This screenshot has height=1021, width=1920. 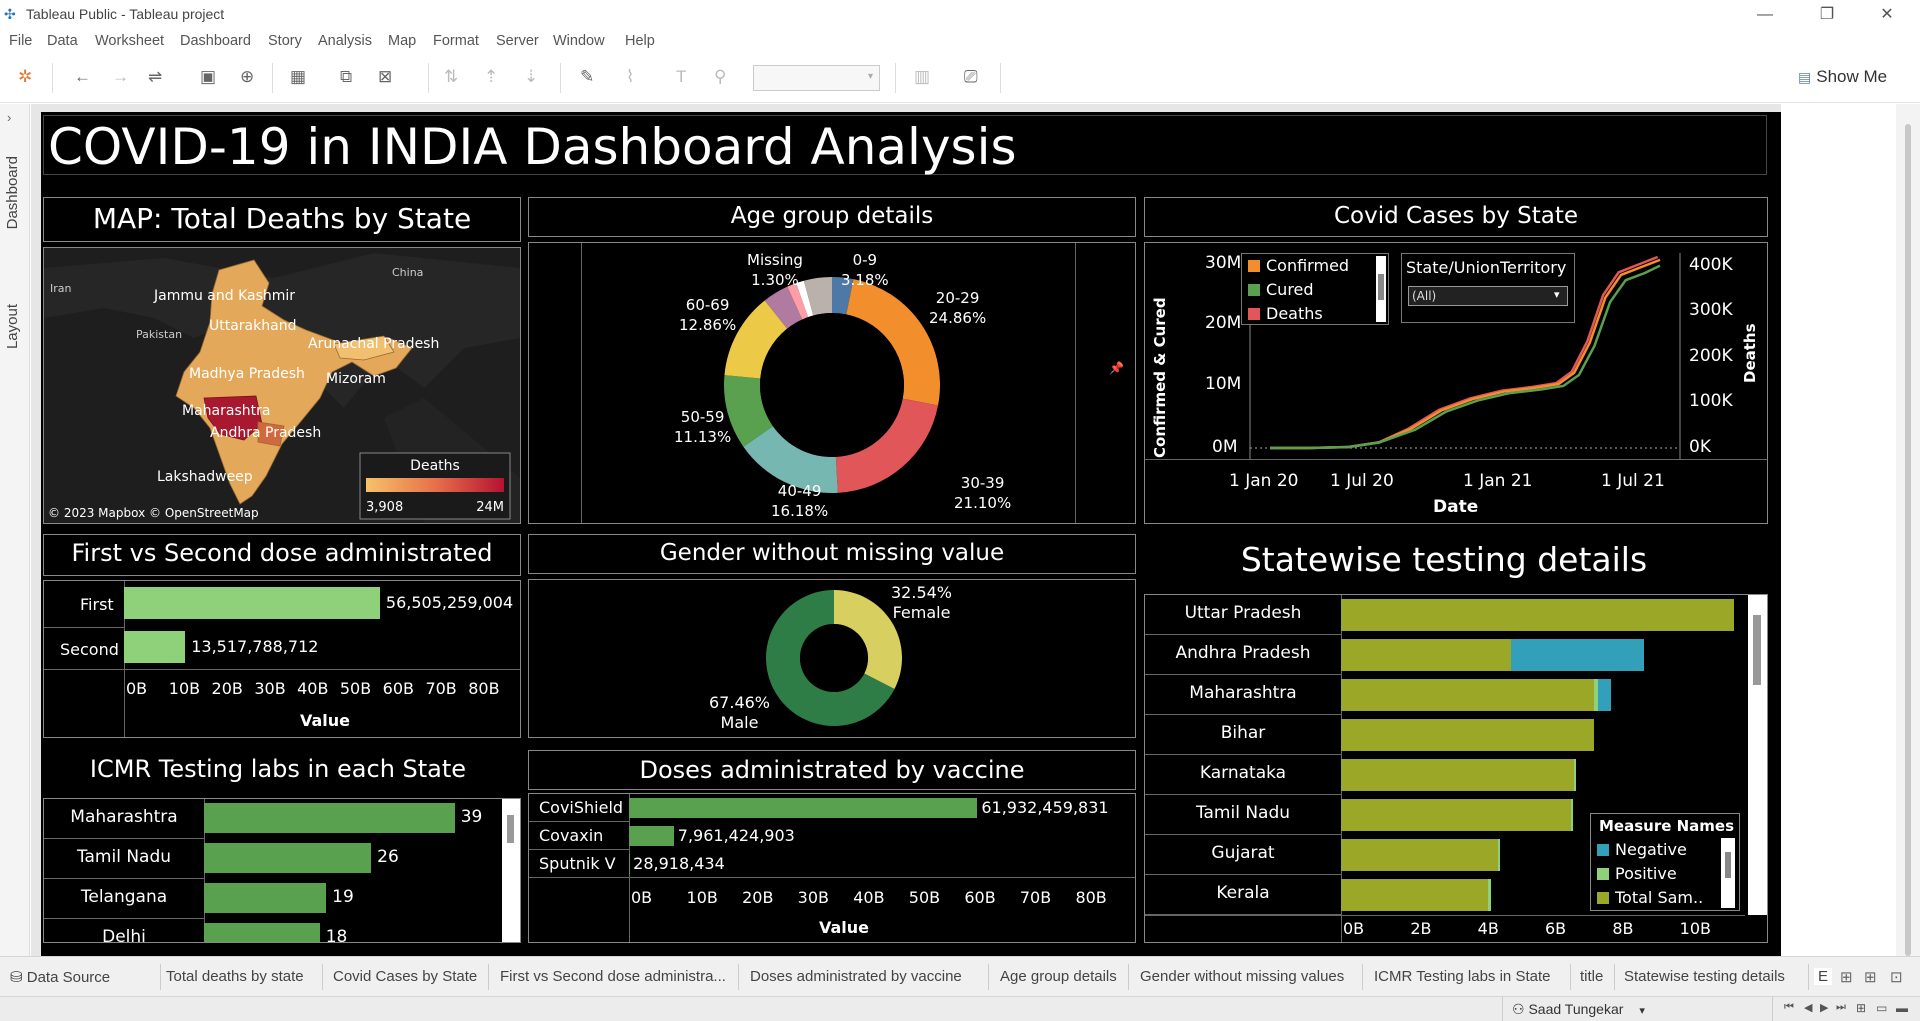 What do you see at coordinates (587, 77) in the screenshot?
I see `highlight-icon: ✎` at bounding box center [587, 77].